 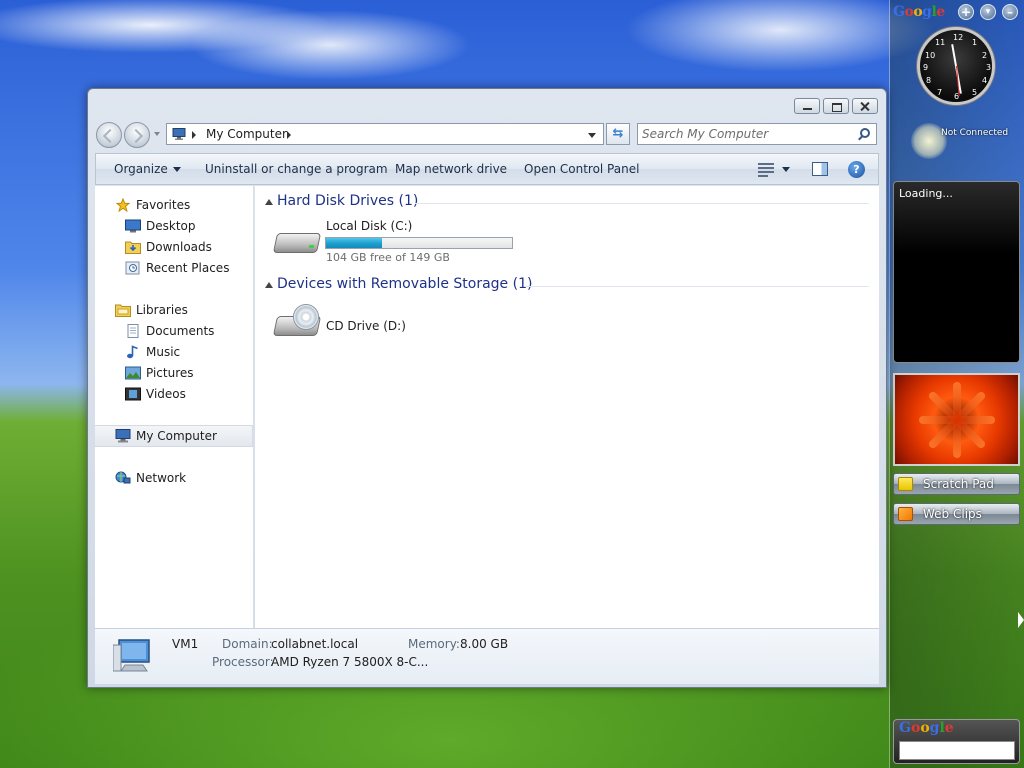 What do you see at coordinates (137, 135) in the screenshot?
I see `forward-button` at bounding box center [137, 135].